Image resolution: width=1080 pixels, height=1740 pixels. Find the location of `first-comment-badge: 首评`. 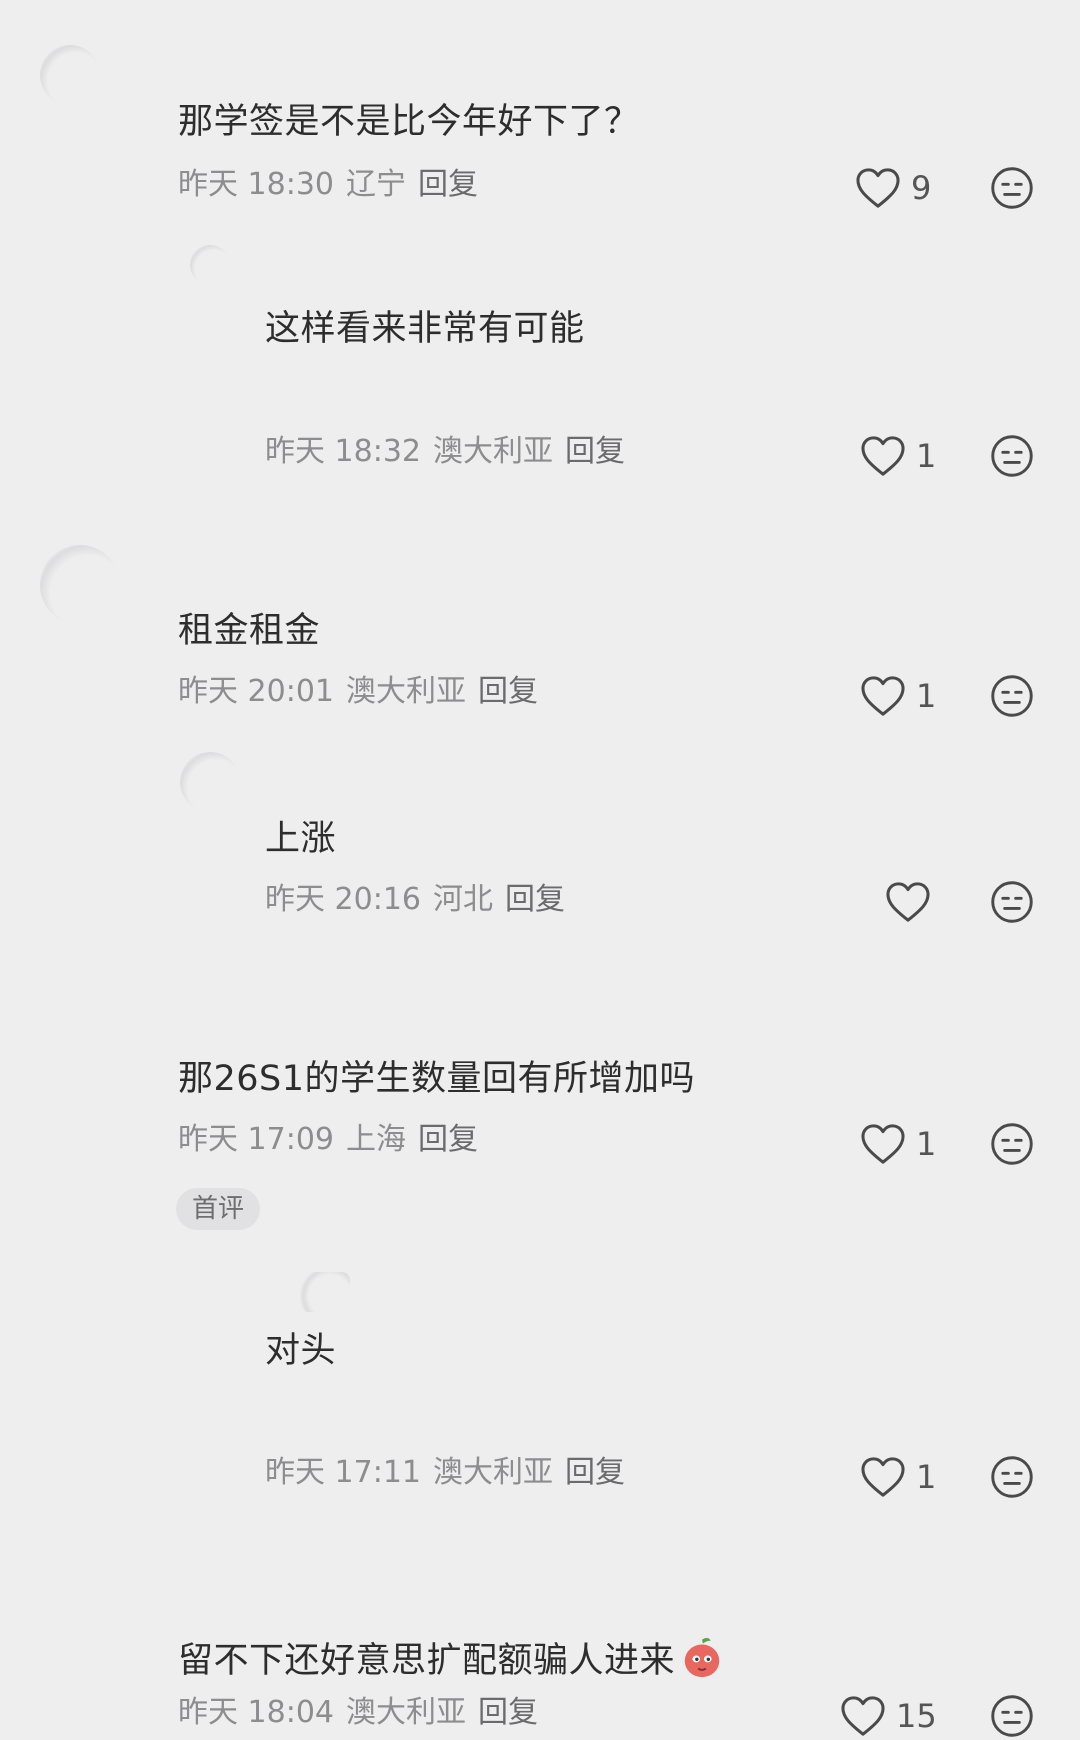

first-comment-badge: 首评 is located at coordinates (218, 1209).